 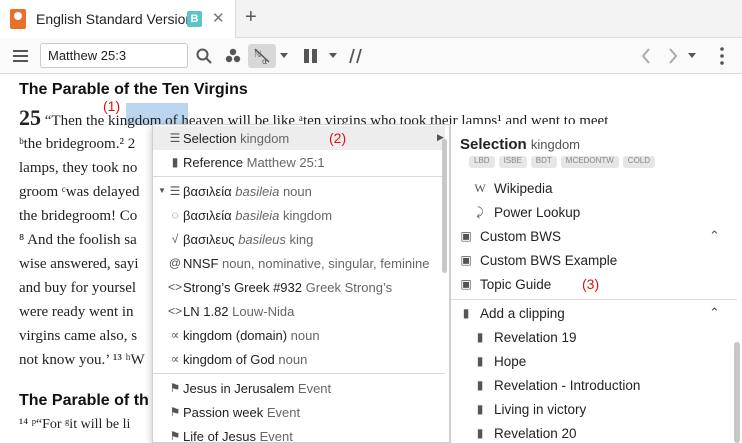 What do you see at coordinates (82, 360) in the screenshot?
I see `passage-line: not know you.’ ¹³ ʰW` at bounding box center [82, 360].